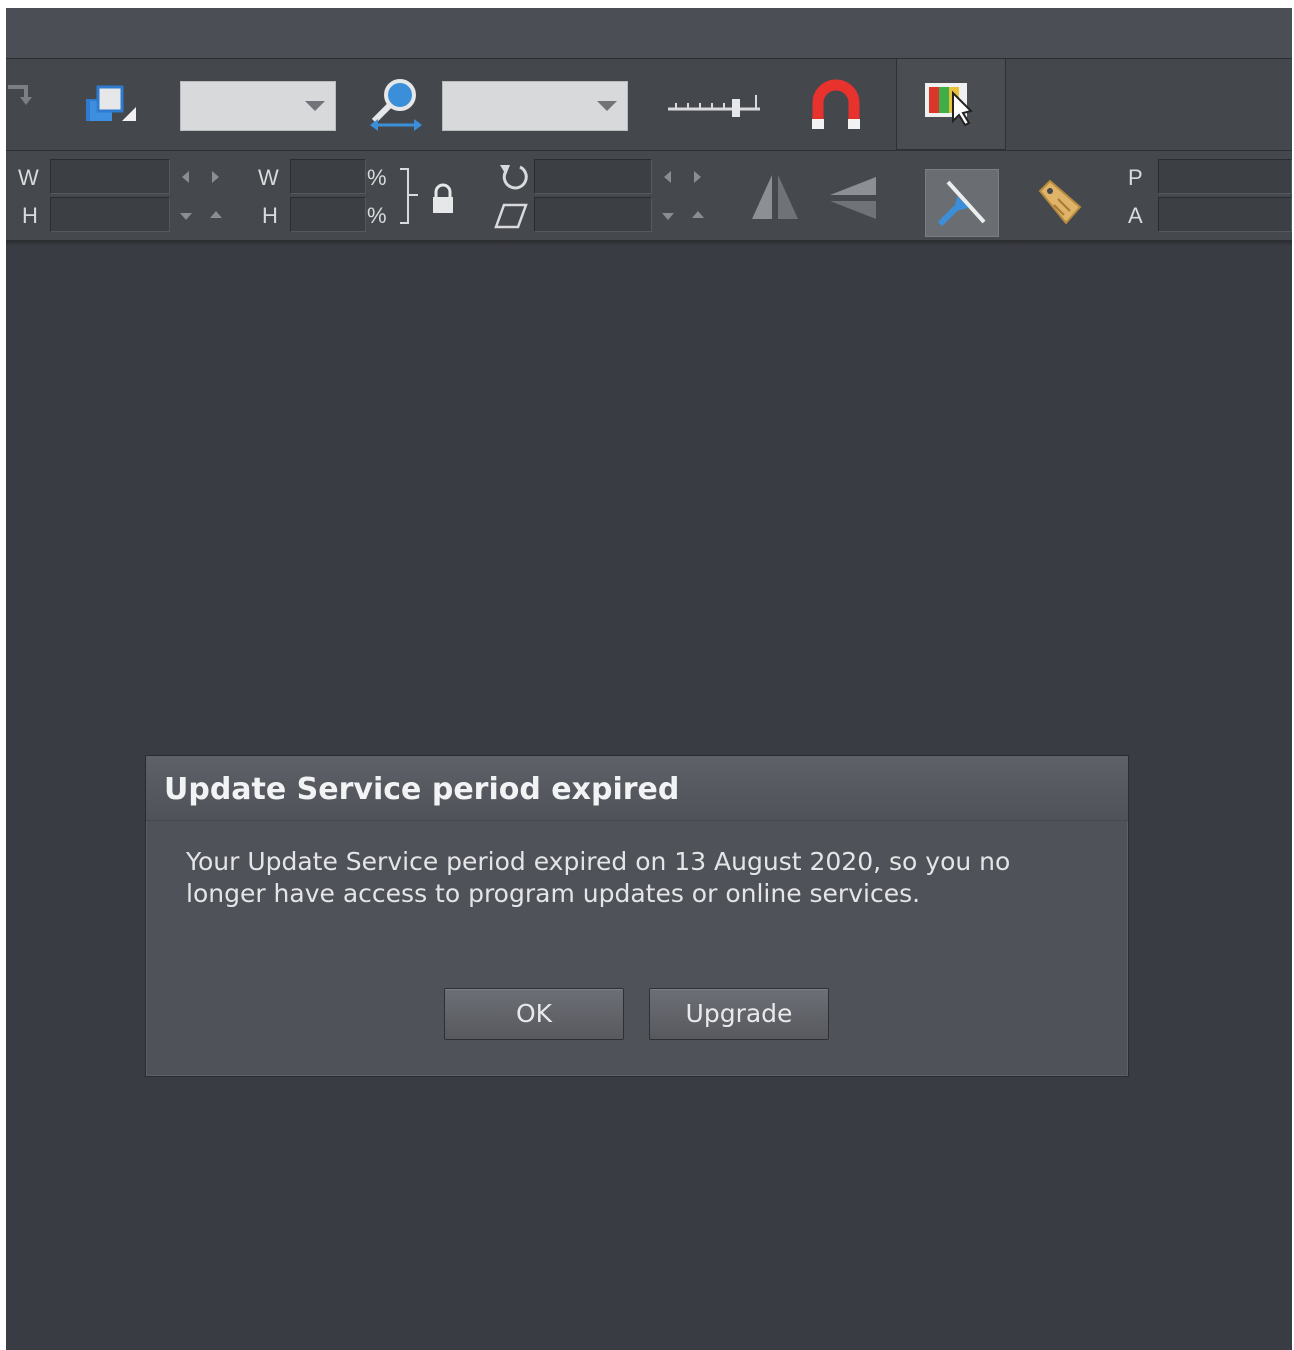 The width and height of the screenshot is (1294, 1350). Describe the element at coordinates (258, 106) in the screenshot. I see `arrange-dropdown` at that location.